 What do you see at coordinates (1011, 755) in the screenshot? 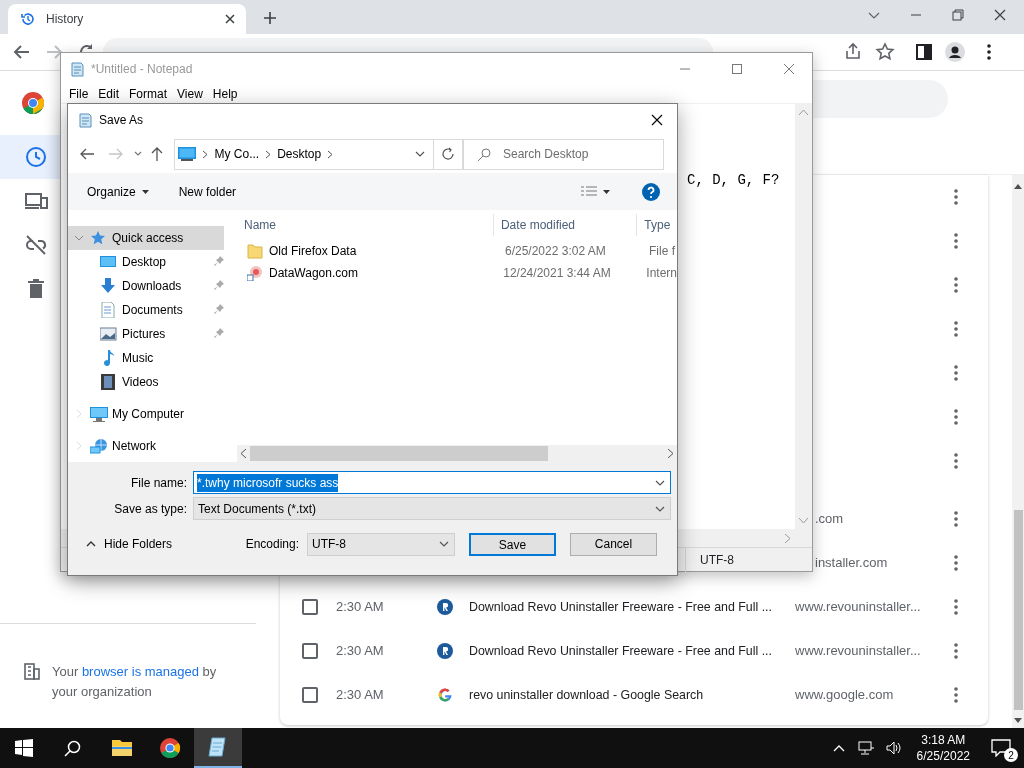
I see `notification-count: 2` at bounding box center [1011, 755].